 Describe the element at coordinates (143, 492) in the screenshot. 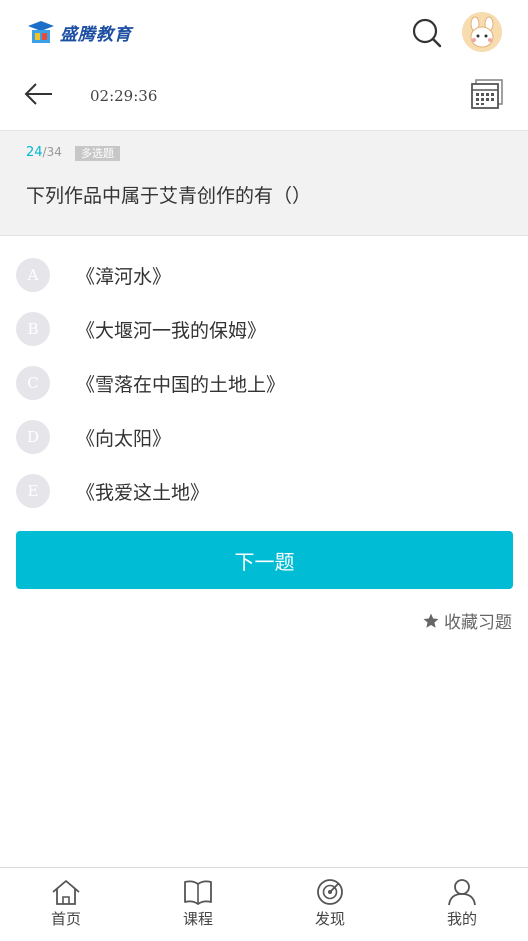

I see `option-text: 《我爱这土地》` at that location.